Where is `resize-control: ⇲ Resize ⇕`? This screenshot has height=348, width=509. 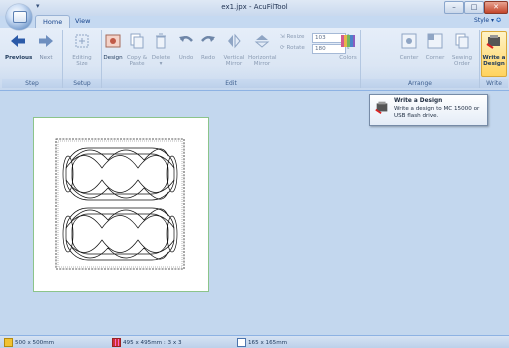
resize-control: ⇲ Resize ⇕ is located at coordinates (315, 38).